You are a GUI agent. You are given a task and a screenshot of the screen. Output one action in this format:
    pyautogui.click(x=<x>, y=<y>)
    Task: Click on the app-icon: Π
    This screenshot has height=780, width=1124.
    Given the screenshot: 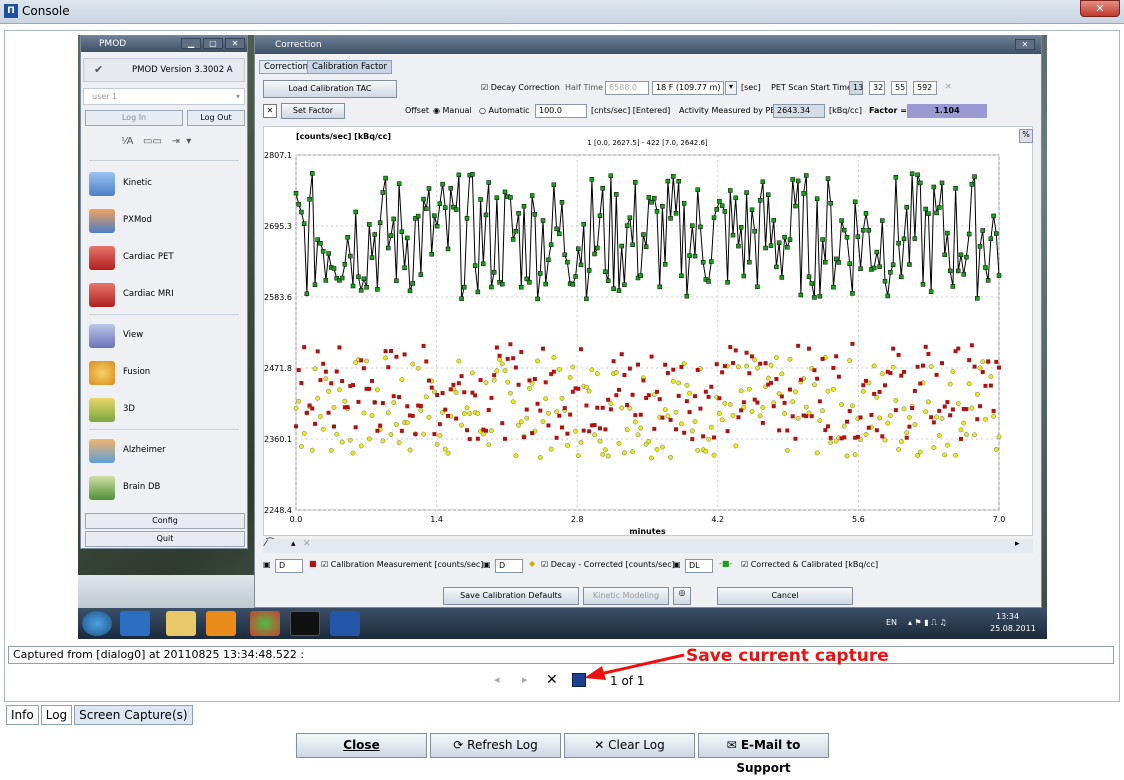 What is the action you would take?
    pyautogui.click(x=11, y=11)
    